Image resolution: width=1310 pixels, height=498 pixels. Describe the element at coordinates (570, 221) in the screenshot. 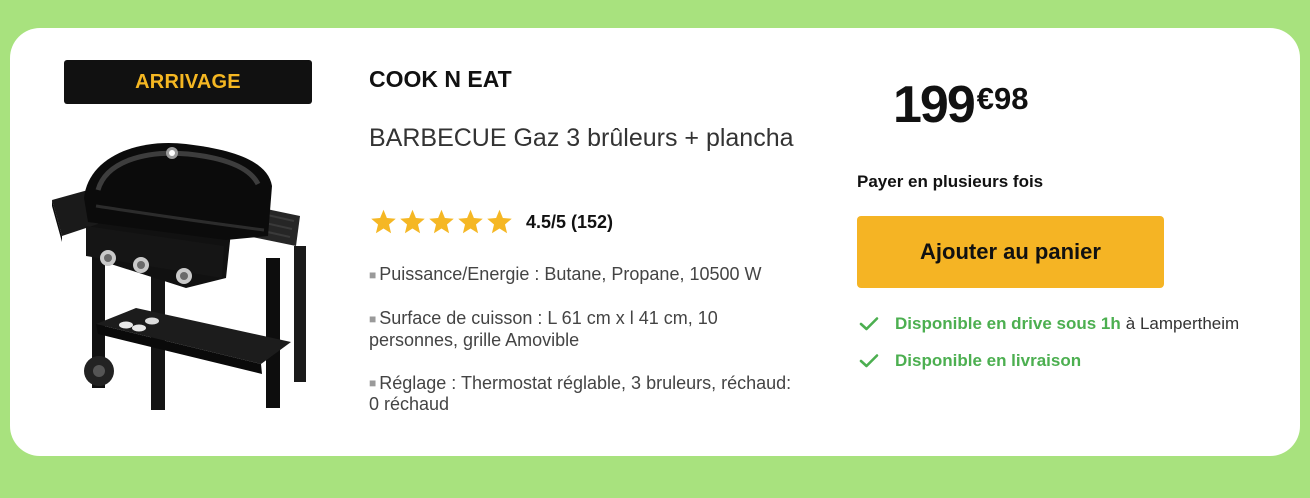

I see `rating-text: 4.5/5 (152)` at that location.